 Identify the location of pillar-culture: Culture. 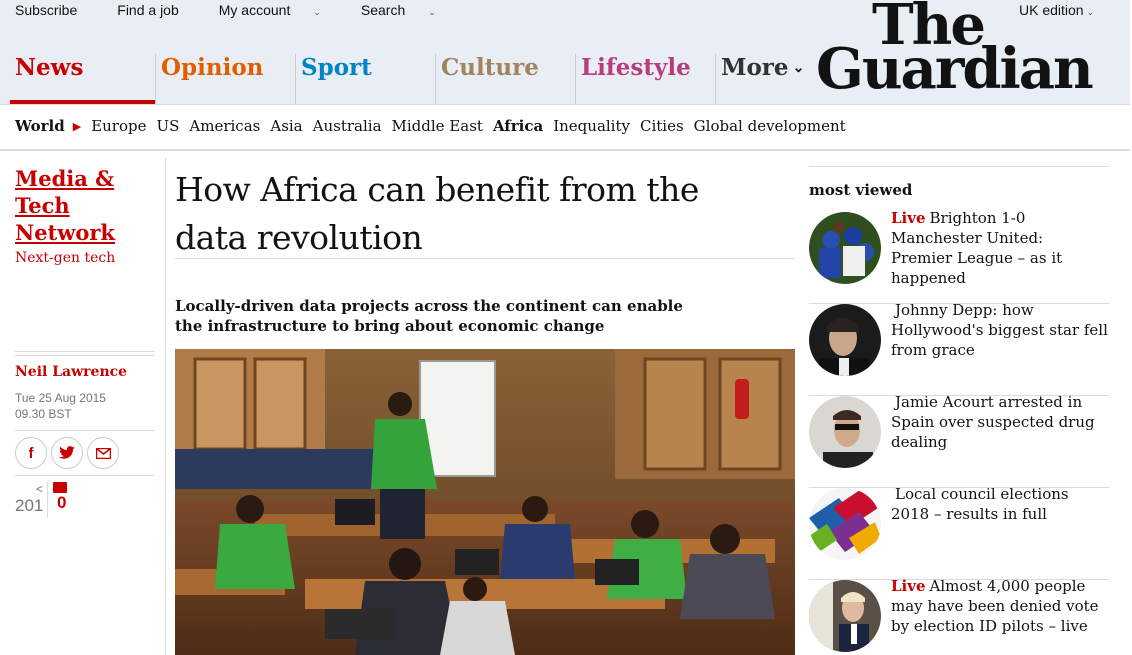
(505, 79).